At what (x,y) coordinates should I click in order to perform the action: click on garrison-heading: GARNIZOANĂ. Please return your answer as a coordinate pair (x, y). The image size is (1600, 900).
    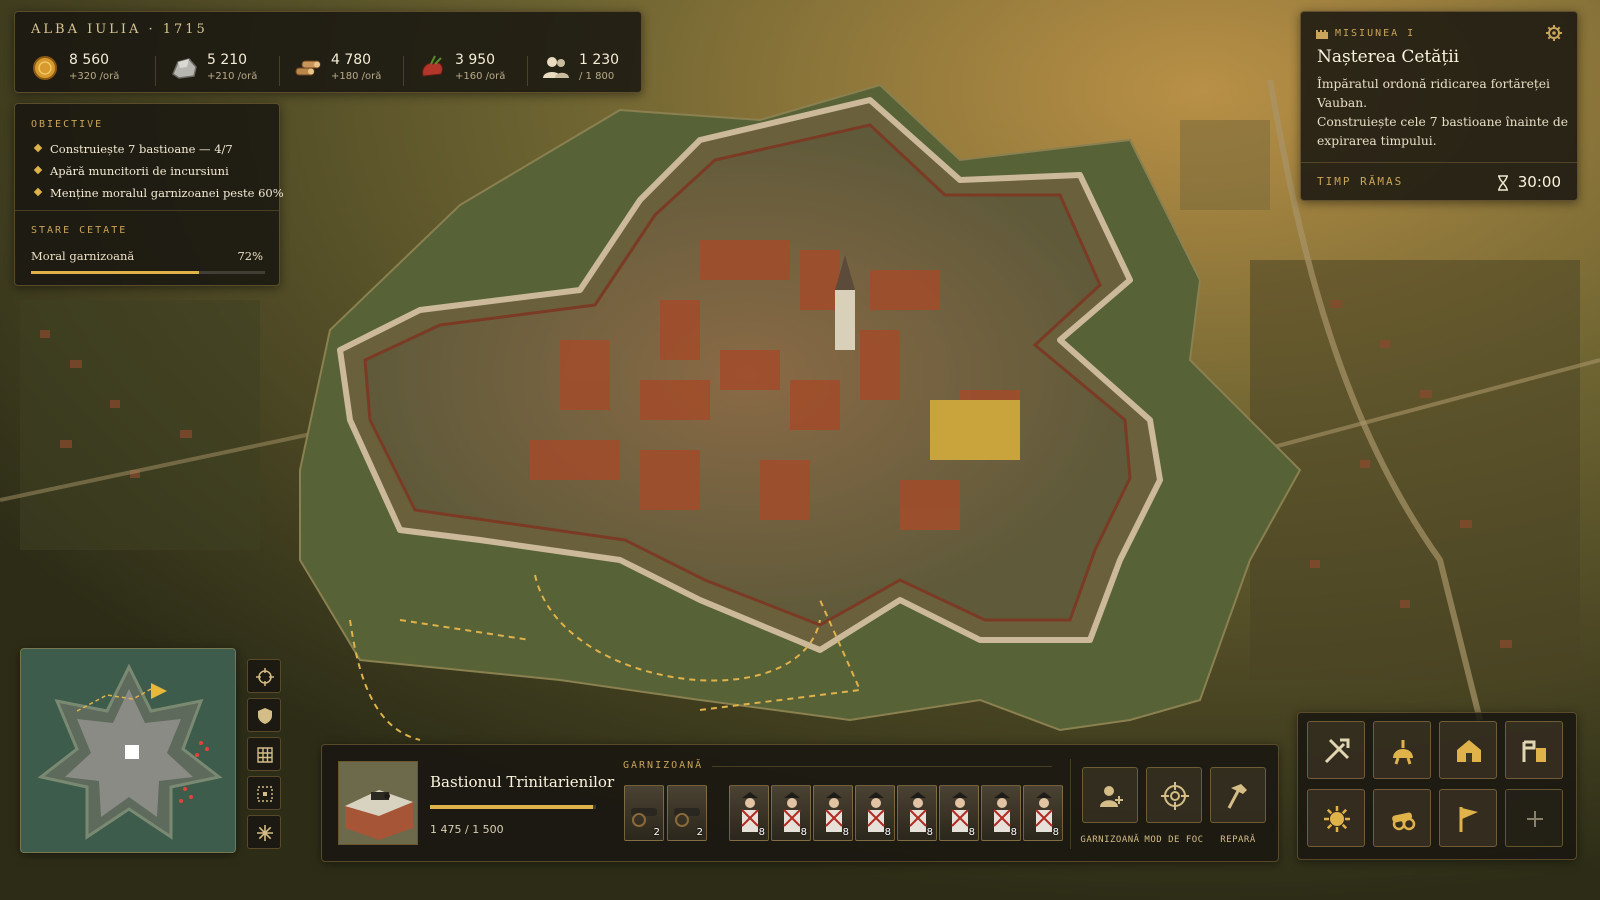
    Looking at the image, I should click on (663, 765).